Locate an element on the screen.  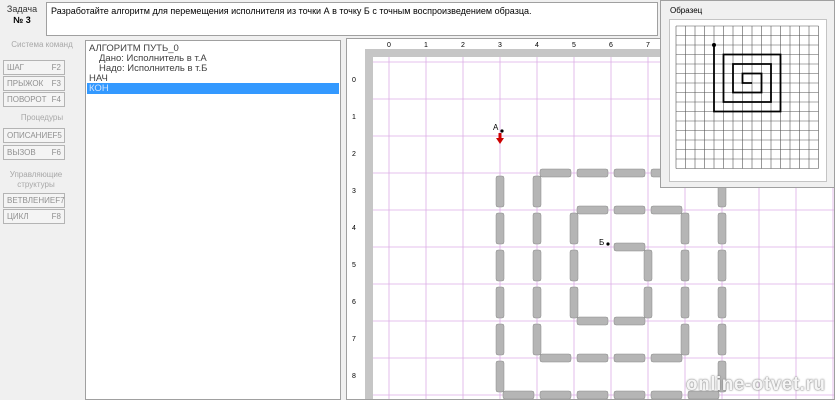
turn-button-label: ПОВОРОТ is located at coordinates (27, 99).